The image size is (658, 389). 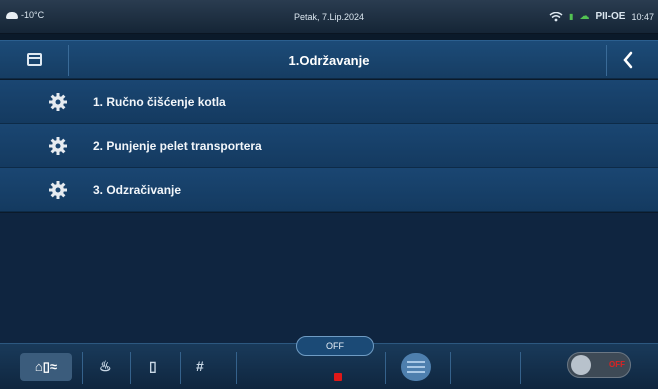 I want to click on menu-item-label: 3. Odzračivanje, so click(x=137, y=190).